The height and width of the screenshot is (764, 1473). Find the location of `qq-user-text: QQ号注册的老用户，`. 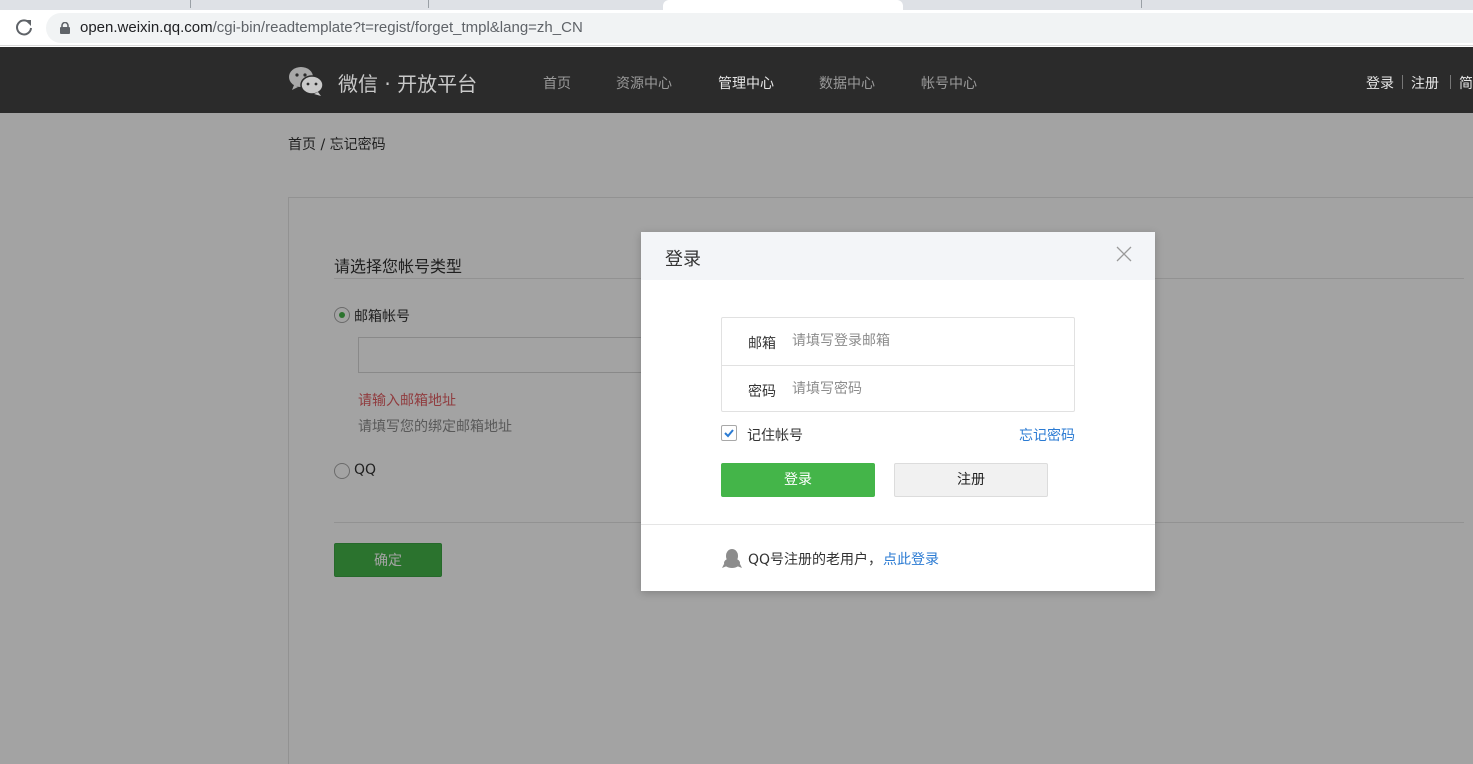

qq-user-text: QQ号注册的老用户， is located at coordinates (815, 560).